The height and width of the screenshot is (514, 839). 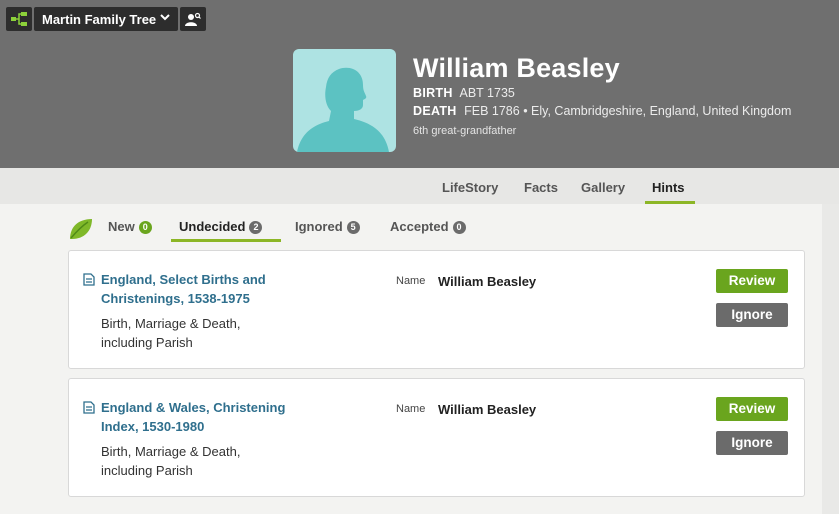 I want to click on filter-new-label: New, so click(x=121, y=226).